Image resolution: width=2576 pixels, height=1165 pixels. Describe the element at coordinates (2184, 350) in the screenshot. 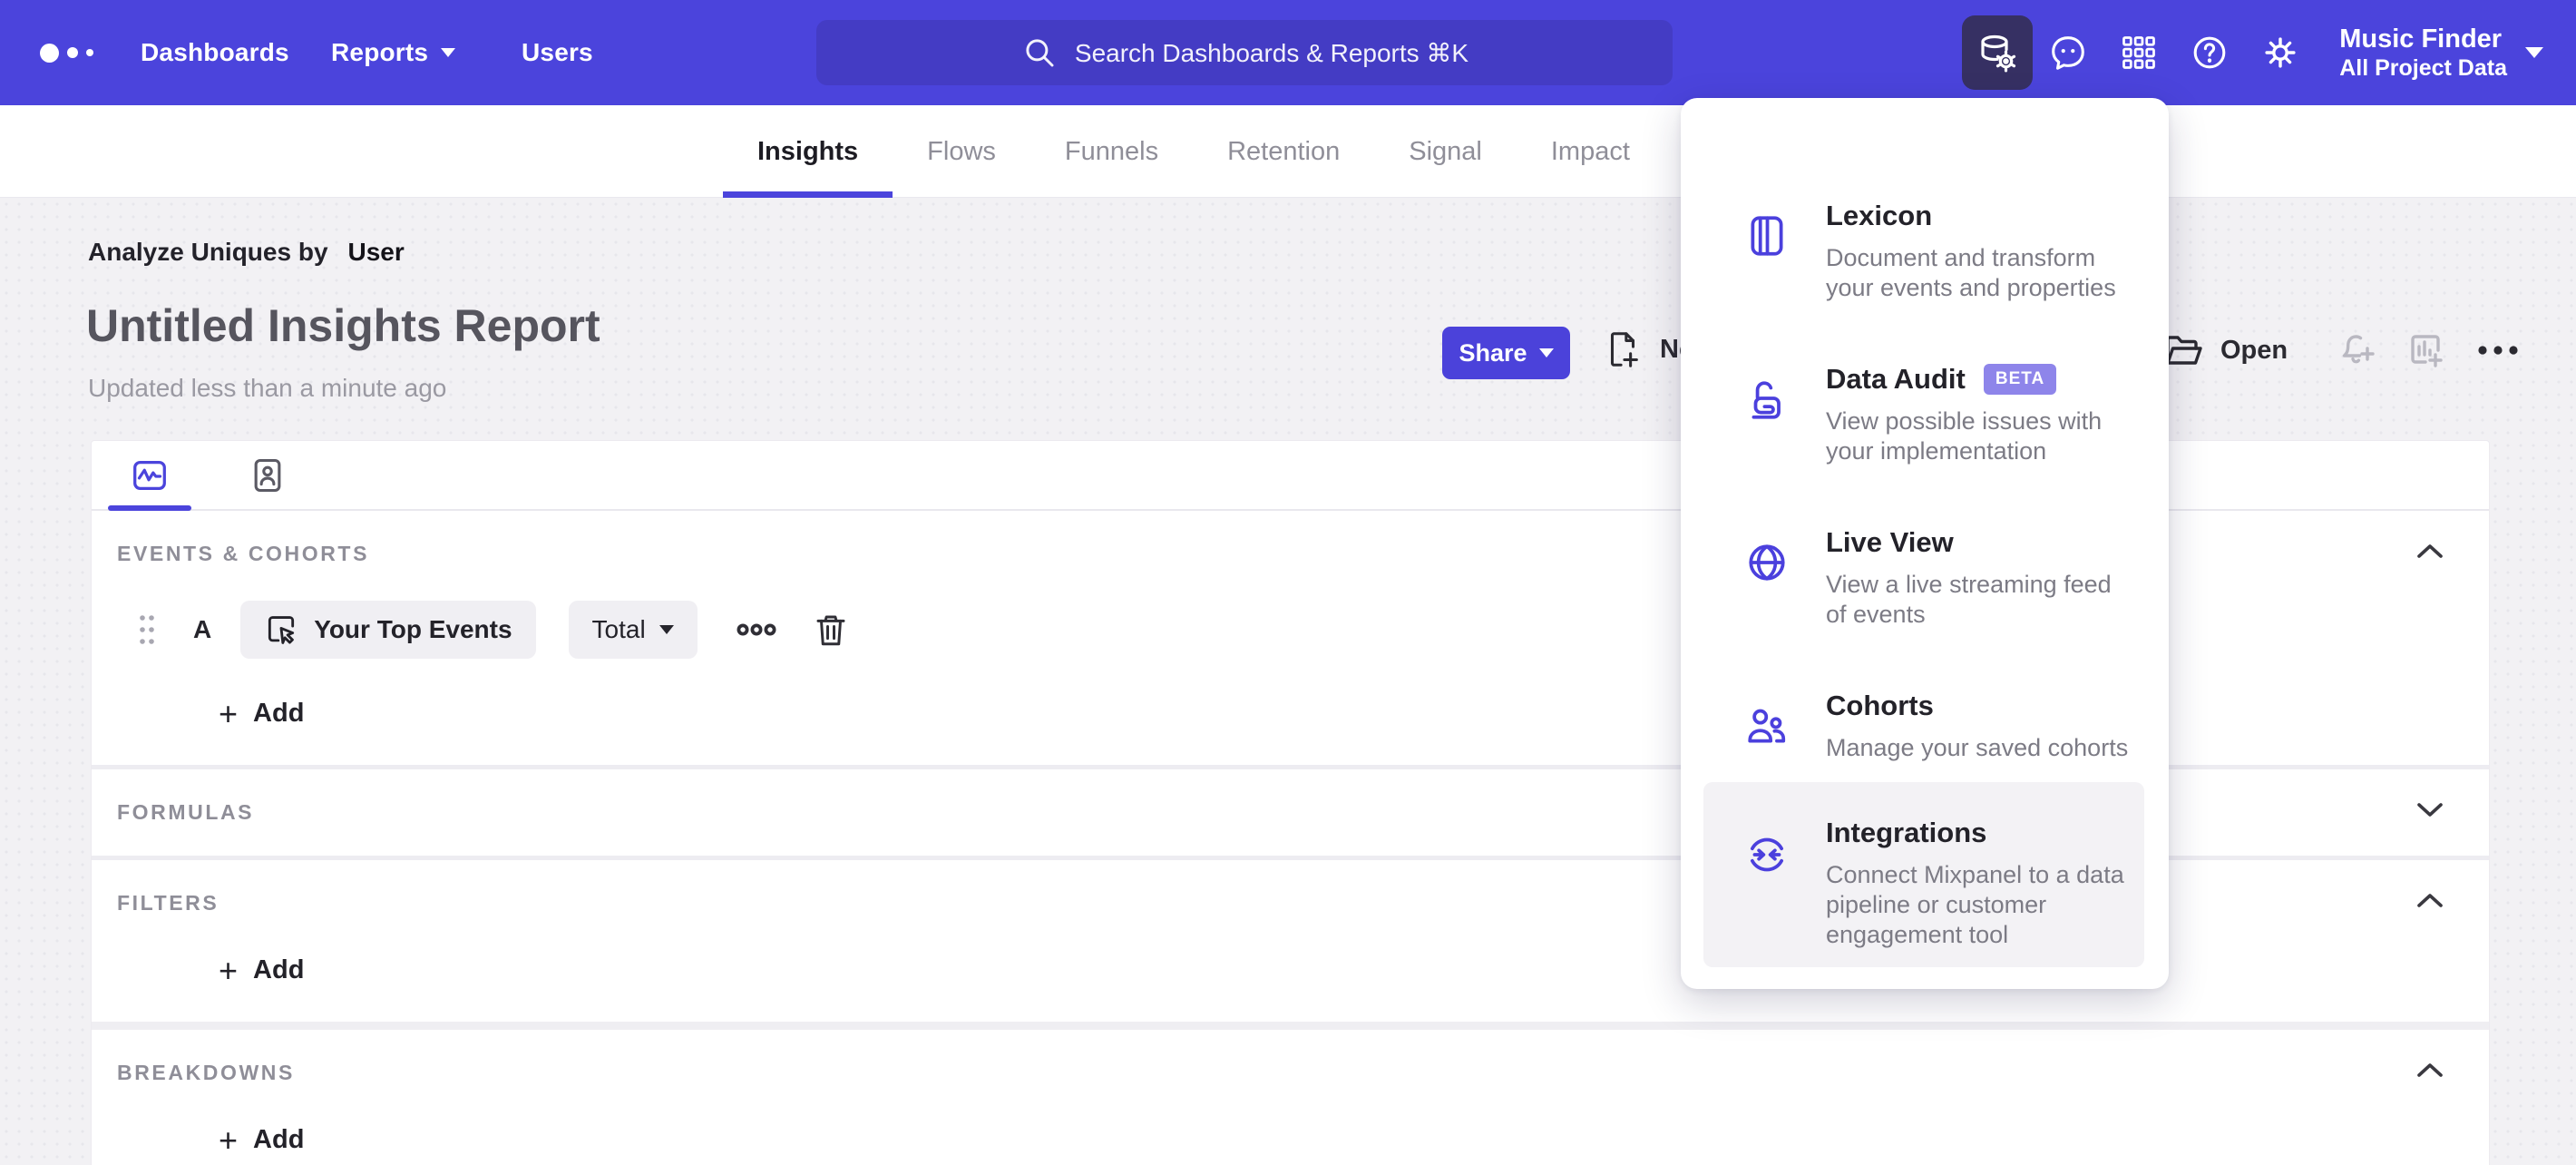

I see `folder-open-icon` at that location.